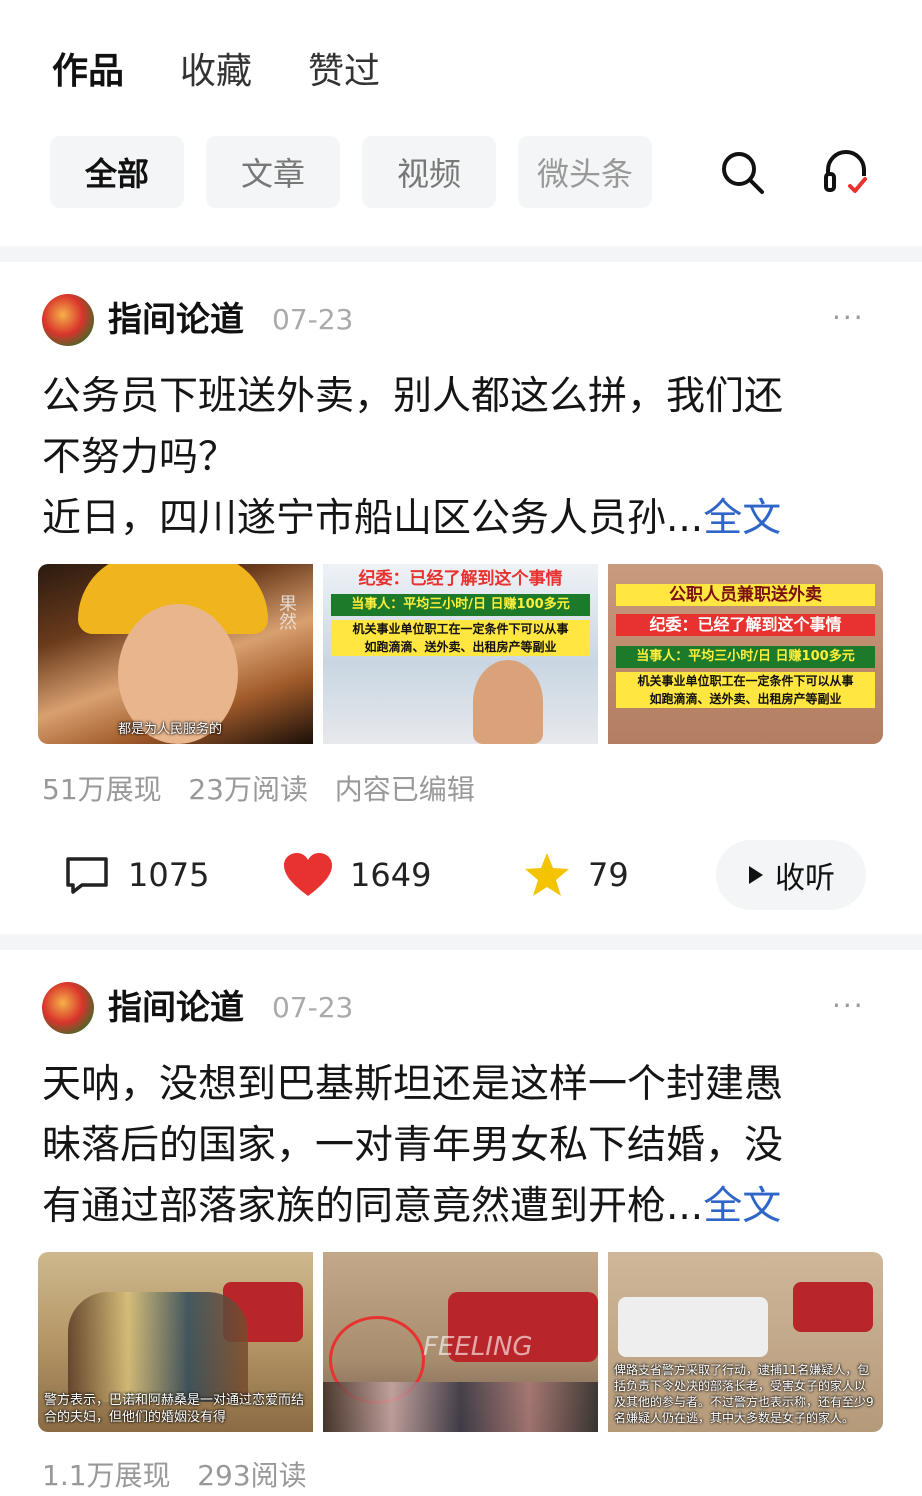 Image resolution: width=922 pixels, height=1496 pixels. What do you see at coordinates (102, 789) in the screenshot?
I see `impressions-count: 51万展现` at bounding box center [102, 789].